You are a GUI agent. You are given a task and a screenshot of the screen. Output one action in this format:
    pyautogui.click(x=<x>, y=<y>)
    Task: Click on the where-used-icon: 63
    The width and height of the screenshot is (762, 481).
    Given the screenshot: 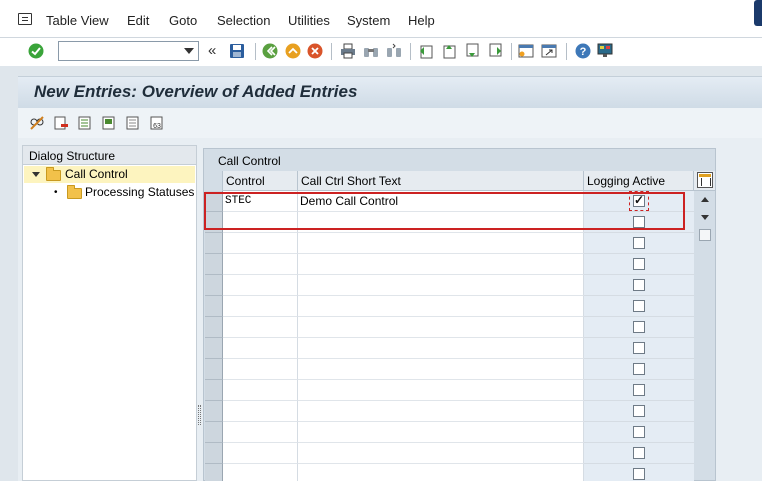 What is the action you would take?
    pyautogui.click(x=157, y=123)
    